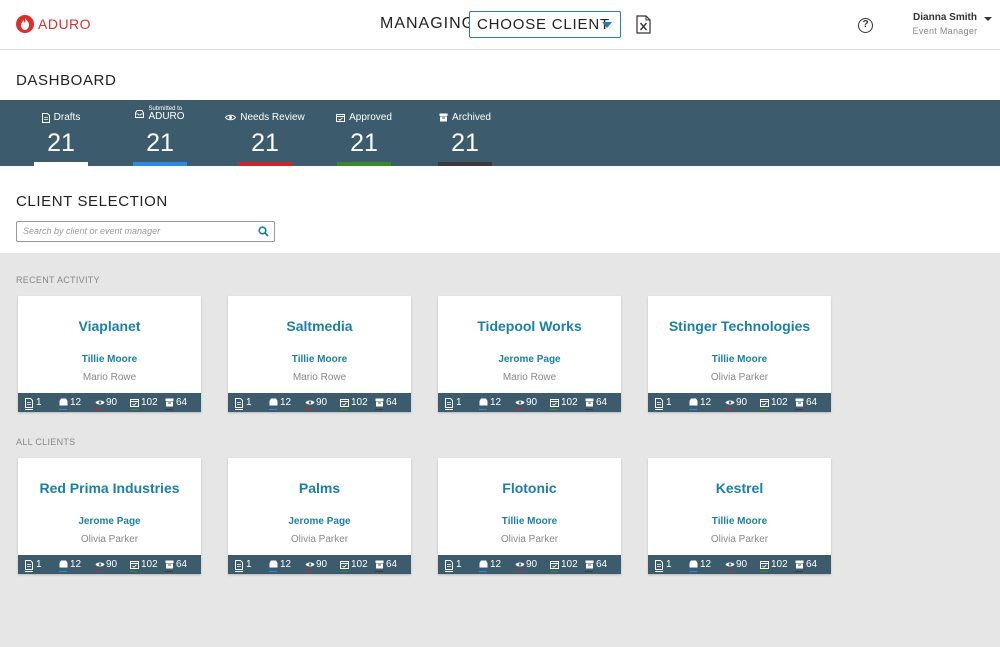  What do you see at coordinates (428, 23) in the screenshot?
I see `managing-label: MANAGING` at bounding box center [428, 23].